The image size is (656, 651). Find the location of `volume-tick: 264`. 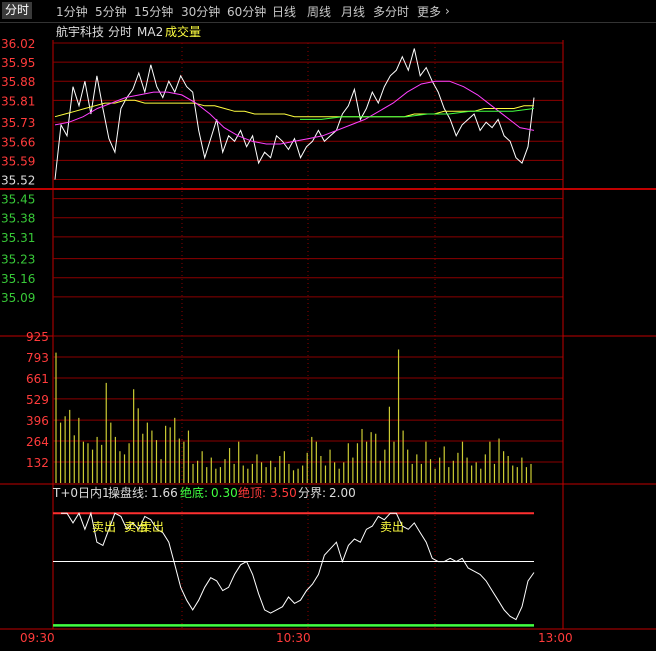

volume-tick: 264 is located at coordinates (37, 442).